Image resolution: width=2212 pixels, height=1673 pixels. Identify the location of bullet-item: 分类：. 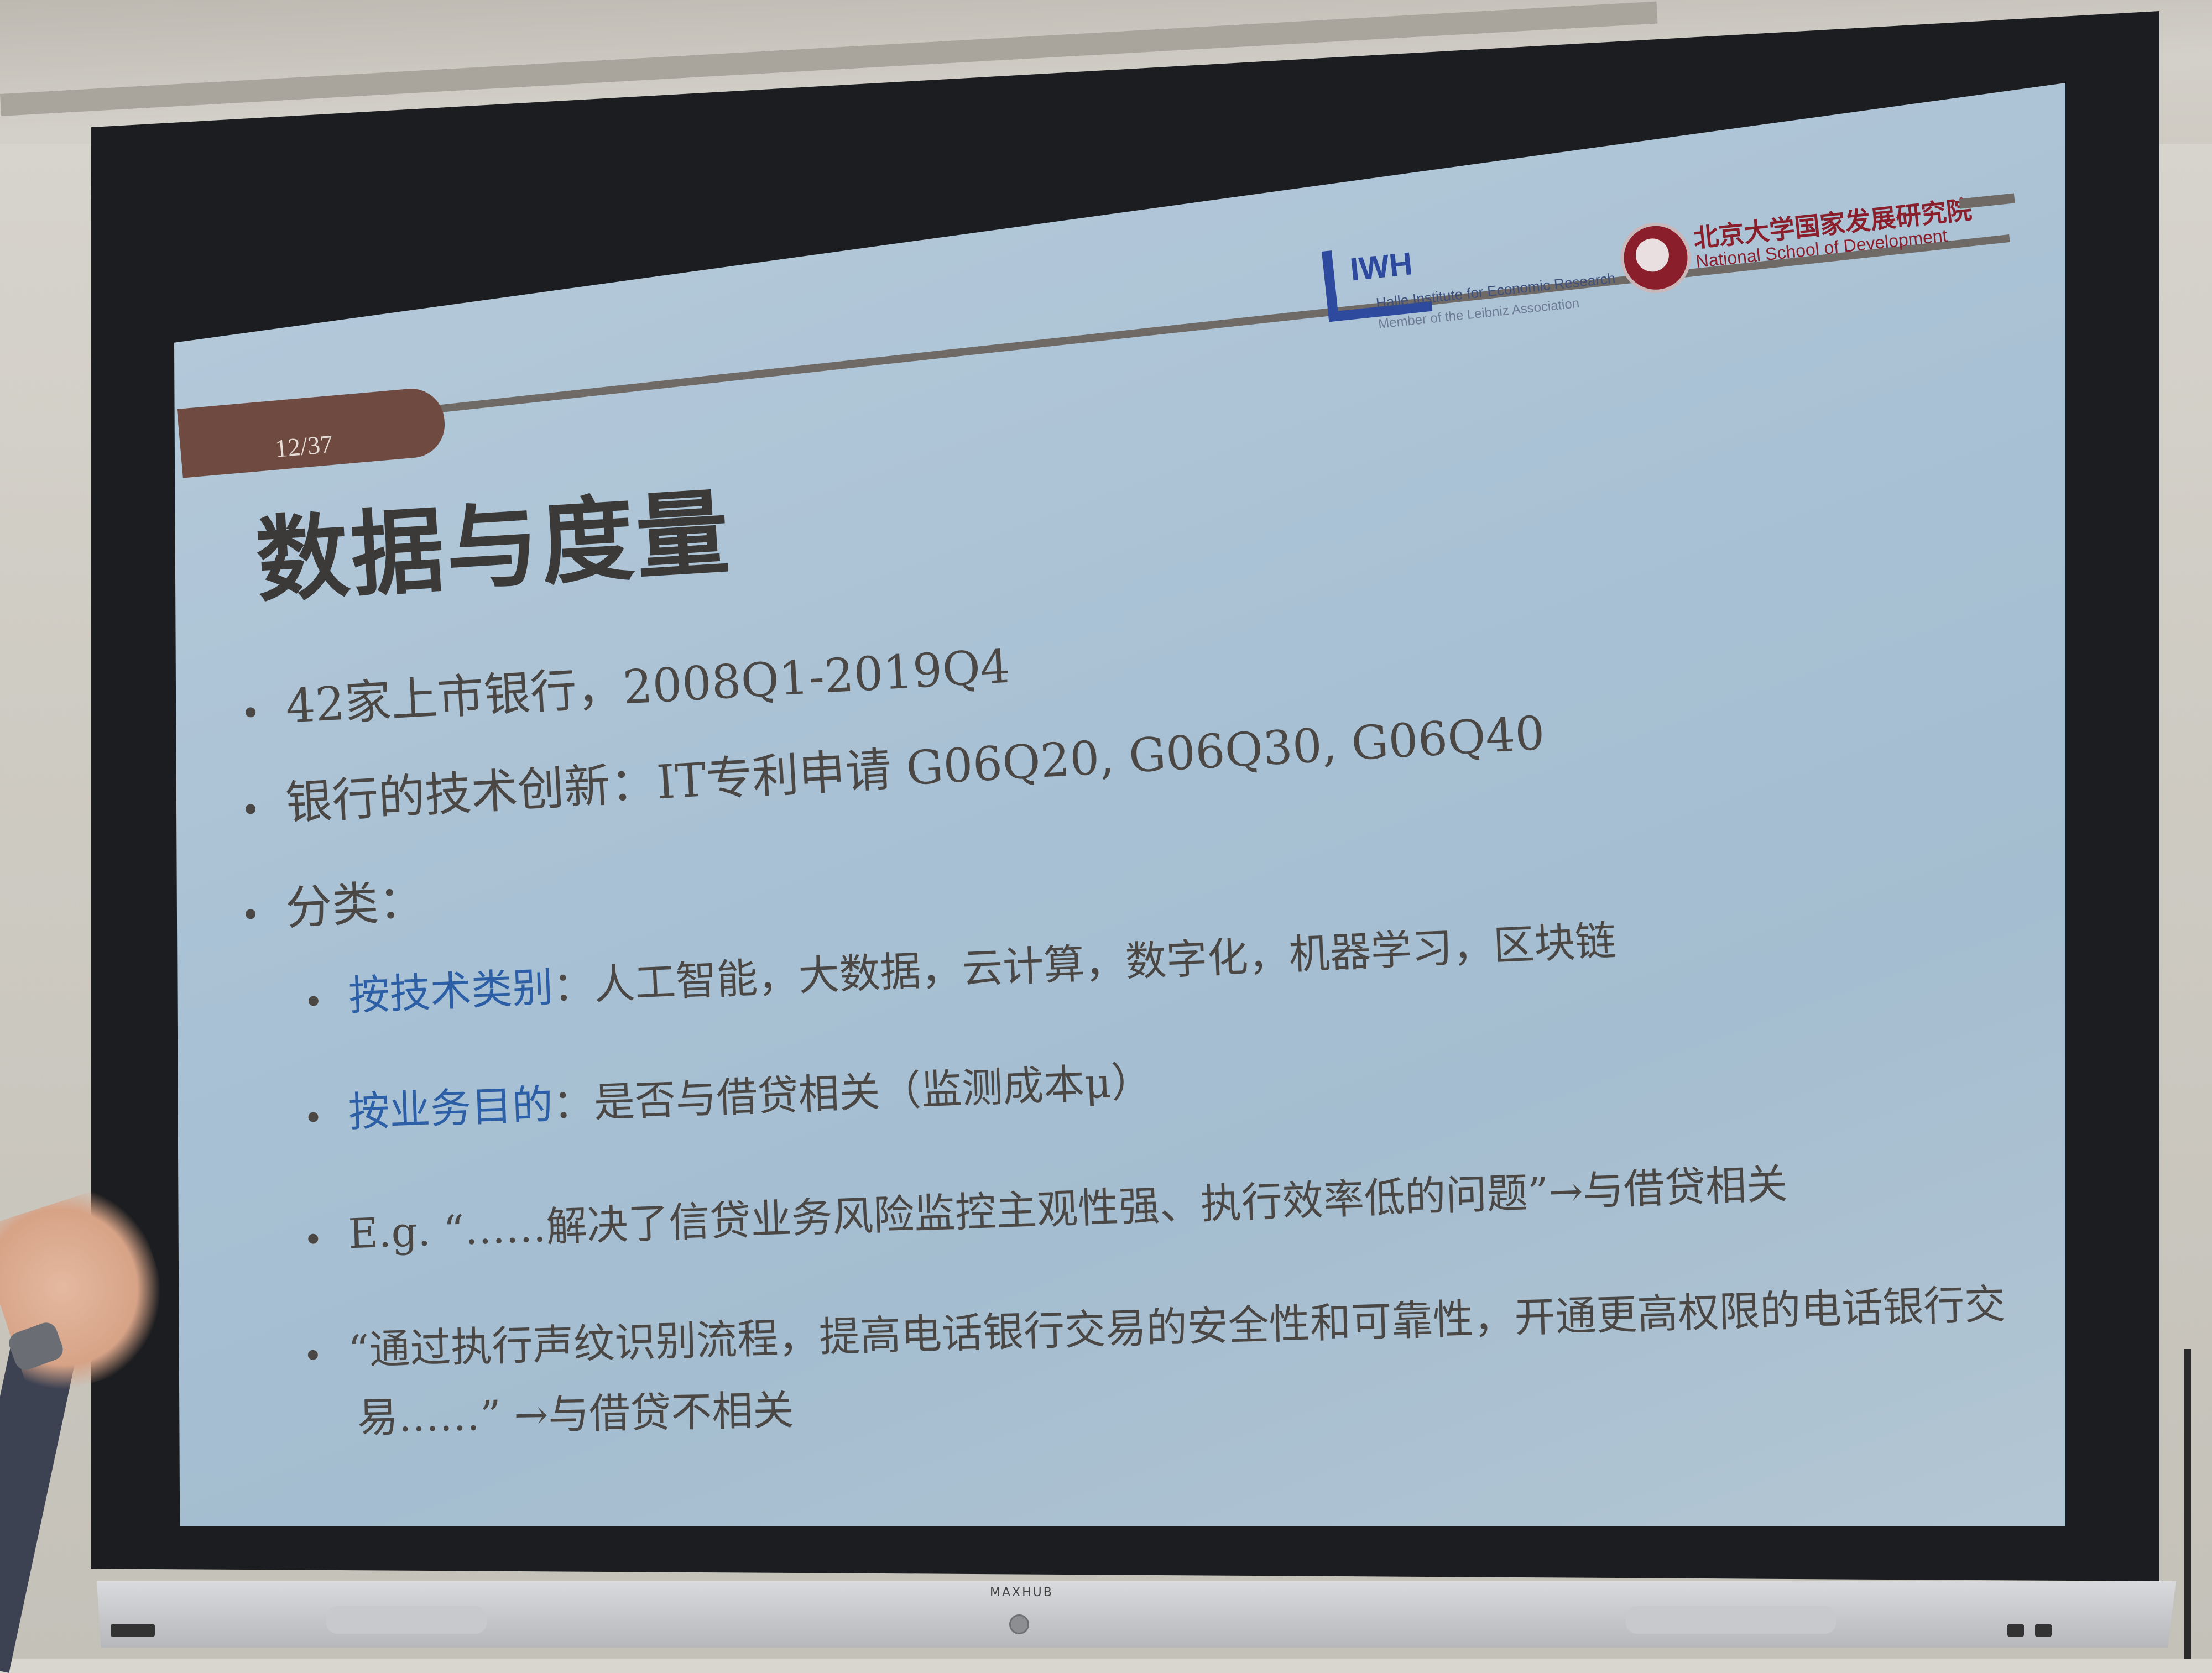
(334, 902).